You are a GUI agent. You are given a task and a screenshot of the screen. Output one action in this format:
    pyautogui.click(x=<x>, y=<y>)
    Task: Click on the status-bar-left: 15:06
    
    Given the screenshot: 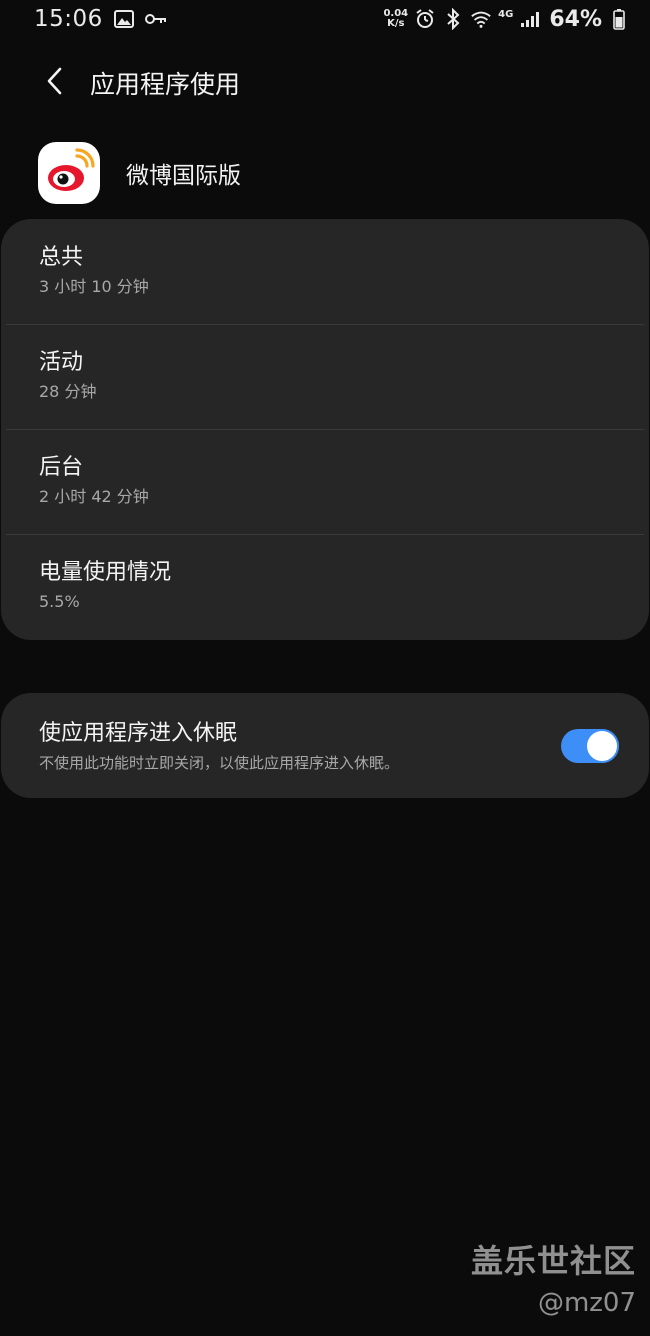 What is the action you would take?
    pyautogui.click(x=100, y=19)
    